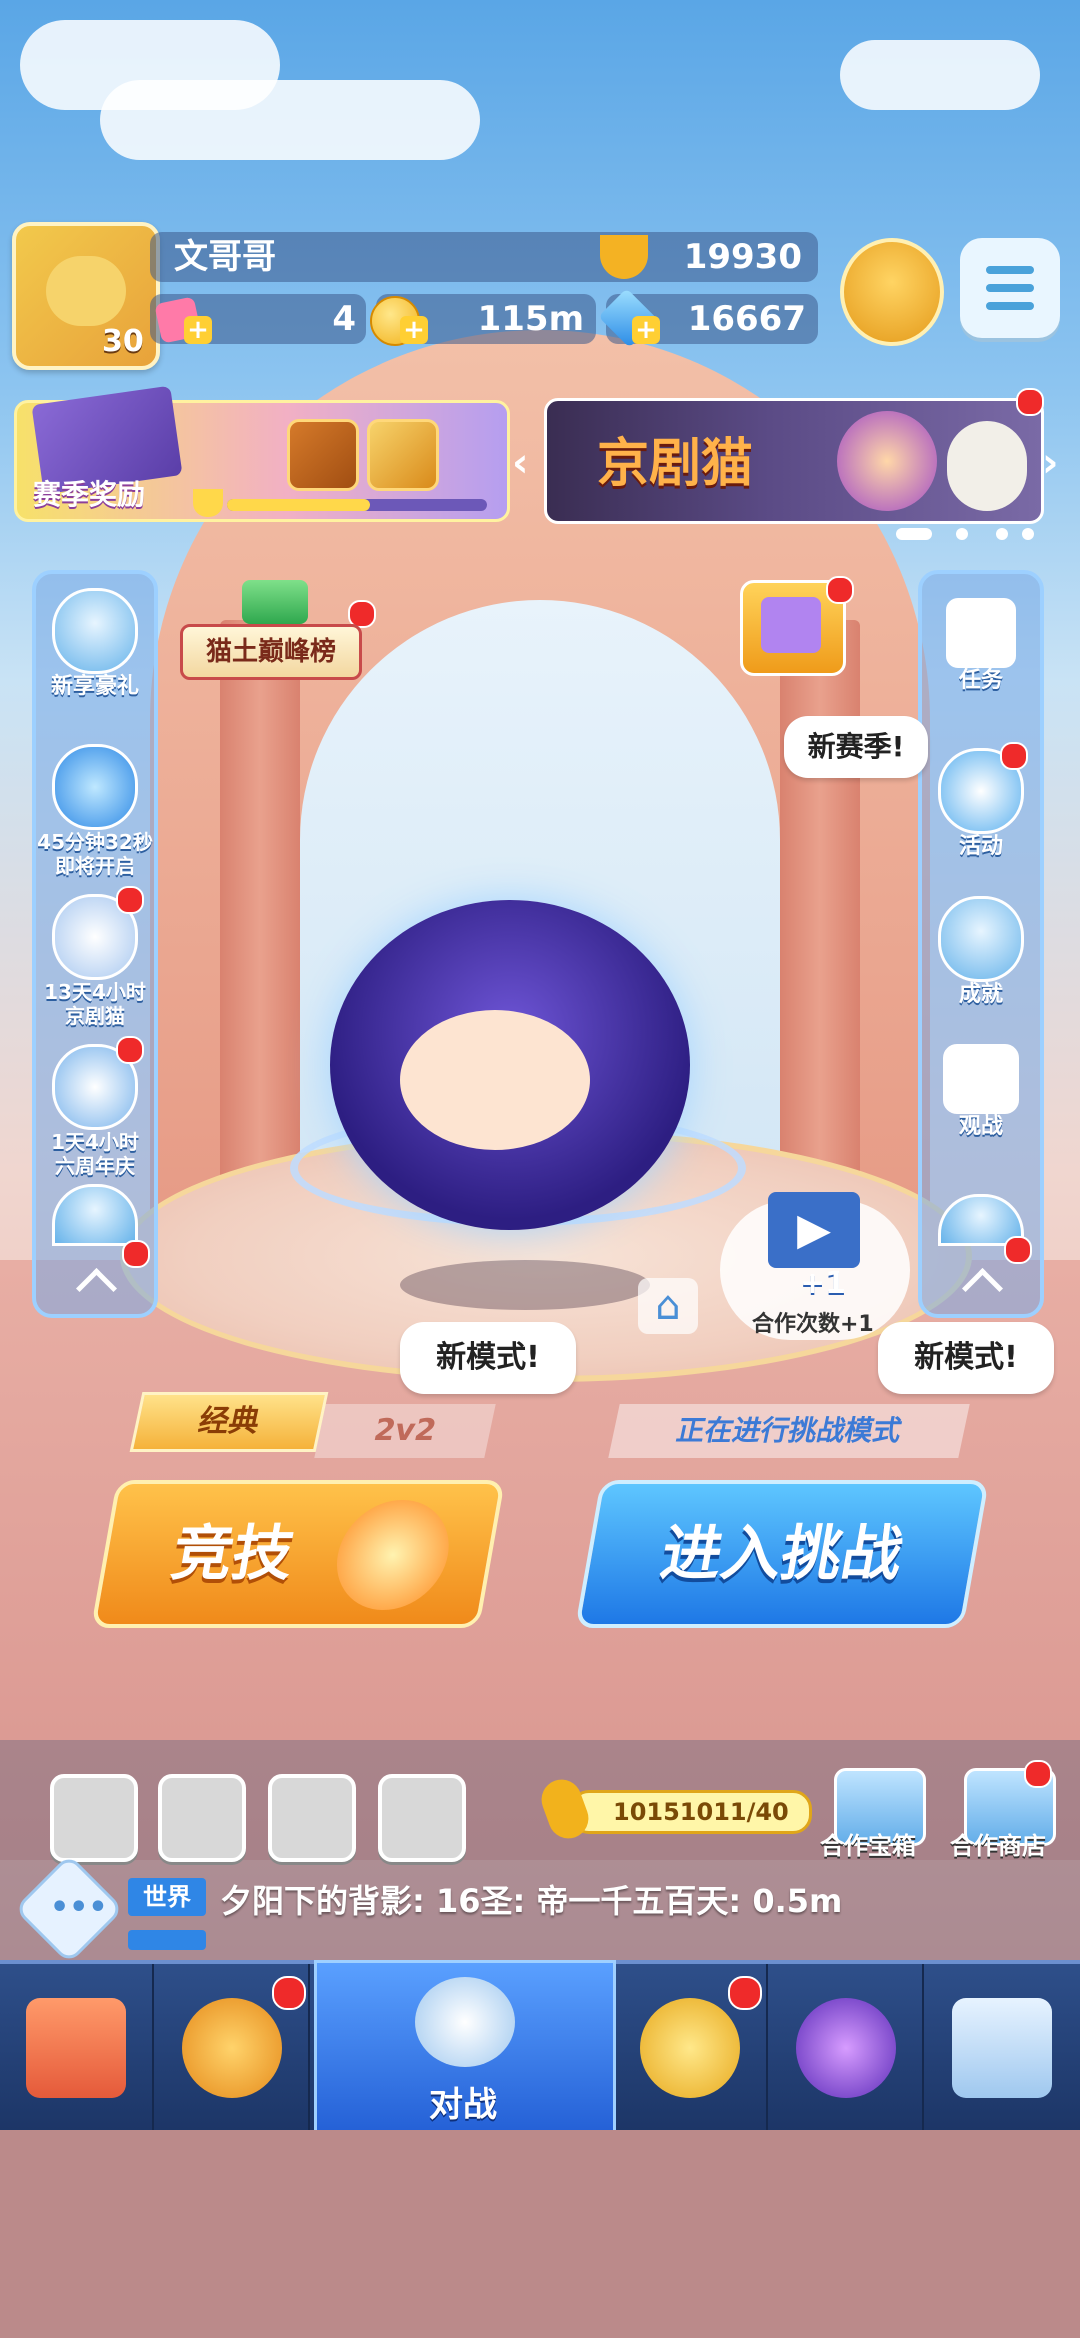  I want to click on mode-tab-2v2: 2v2, so click(405, 1431).